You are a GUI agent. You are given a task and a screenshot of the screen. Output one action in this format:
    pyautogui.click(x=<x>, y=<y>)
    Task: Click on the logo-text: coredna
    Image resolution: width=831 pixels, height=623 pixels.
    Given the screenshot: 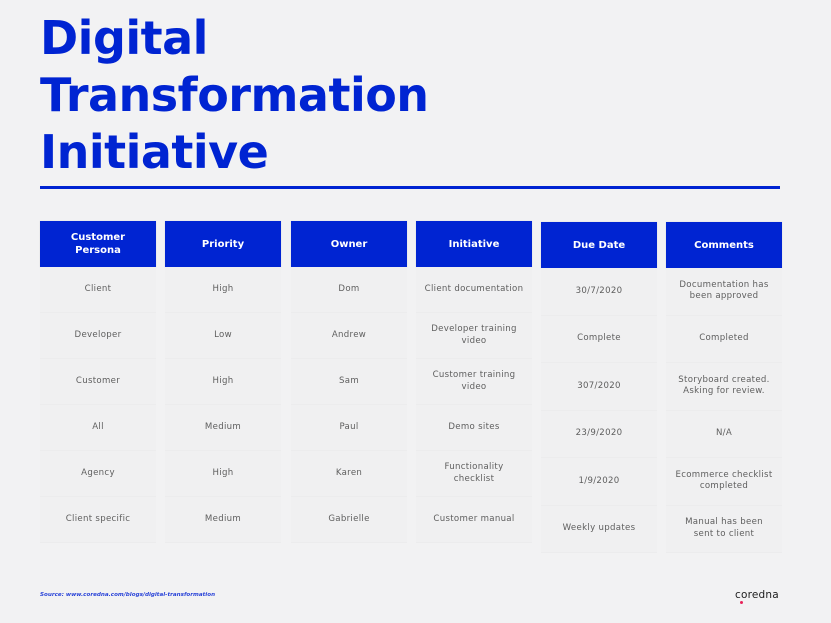 What is the action you would take?
    pyautogui.click(x=757, y=595)
    